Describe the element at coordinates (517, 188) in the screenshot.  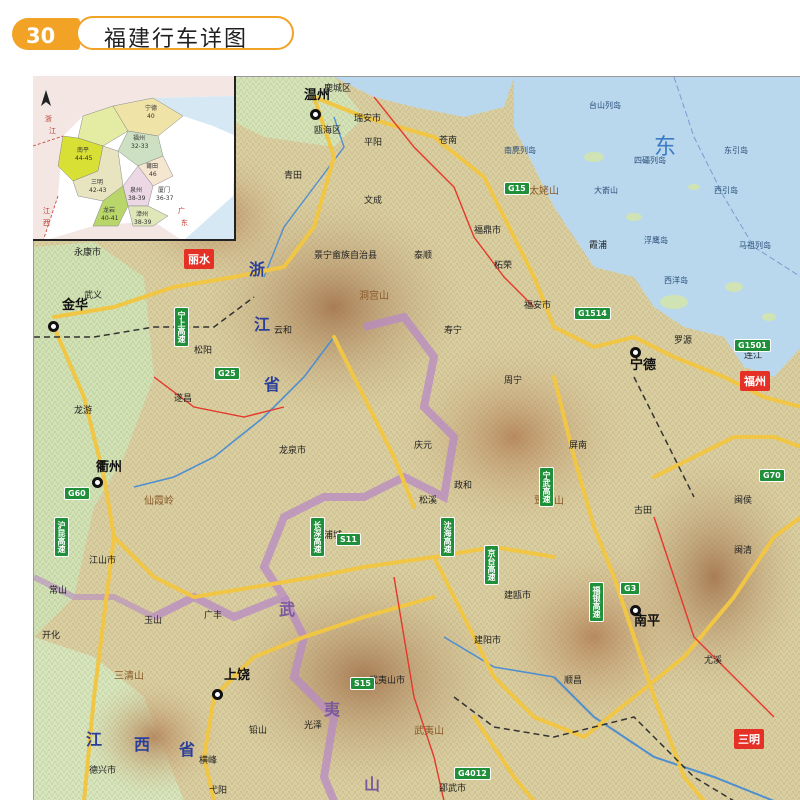
I see `expressway-shield: G15` at that location.